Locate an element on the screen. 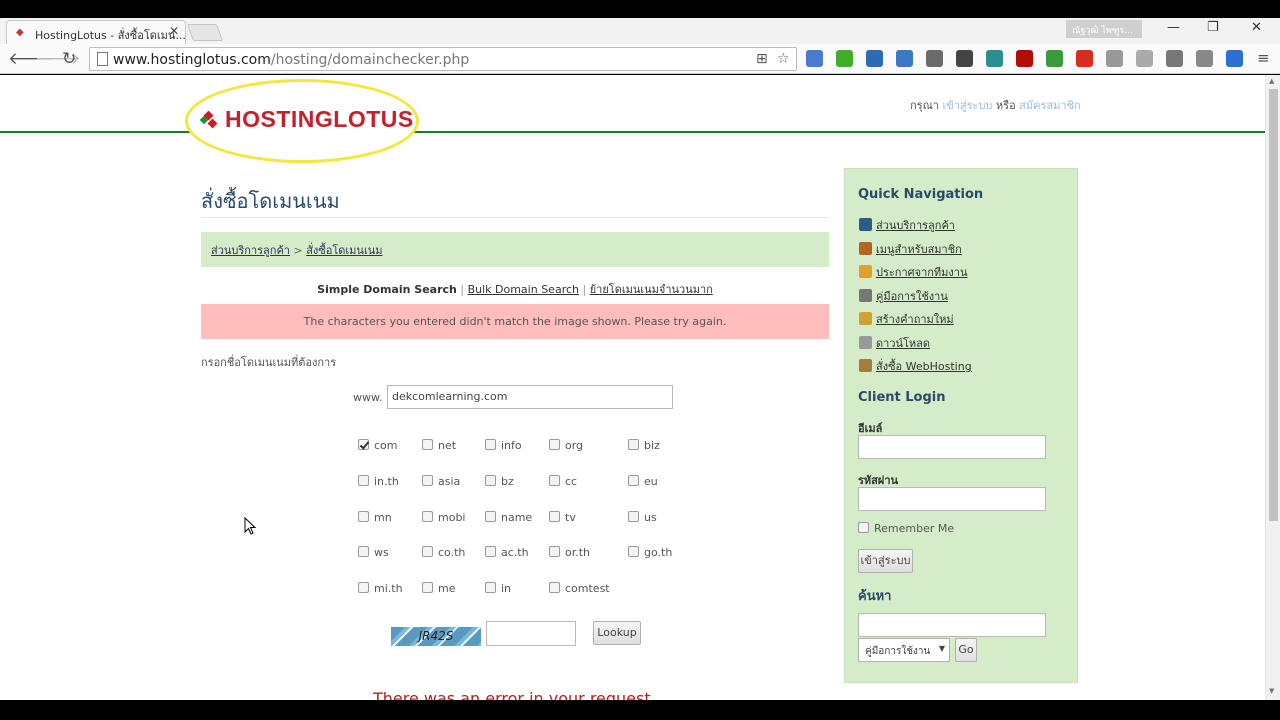 This screenshot has width=1280, height=720. tld-option: mn is located at coordinates (375, 517).